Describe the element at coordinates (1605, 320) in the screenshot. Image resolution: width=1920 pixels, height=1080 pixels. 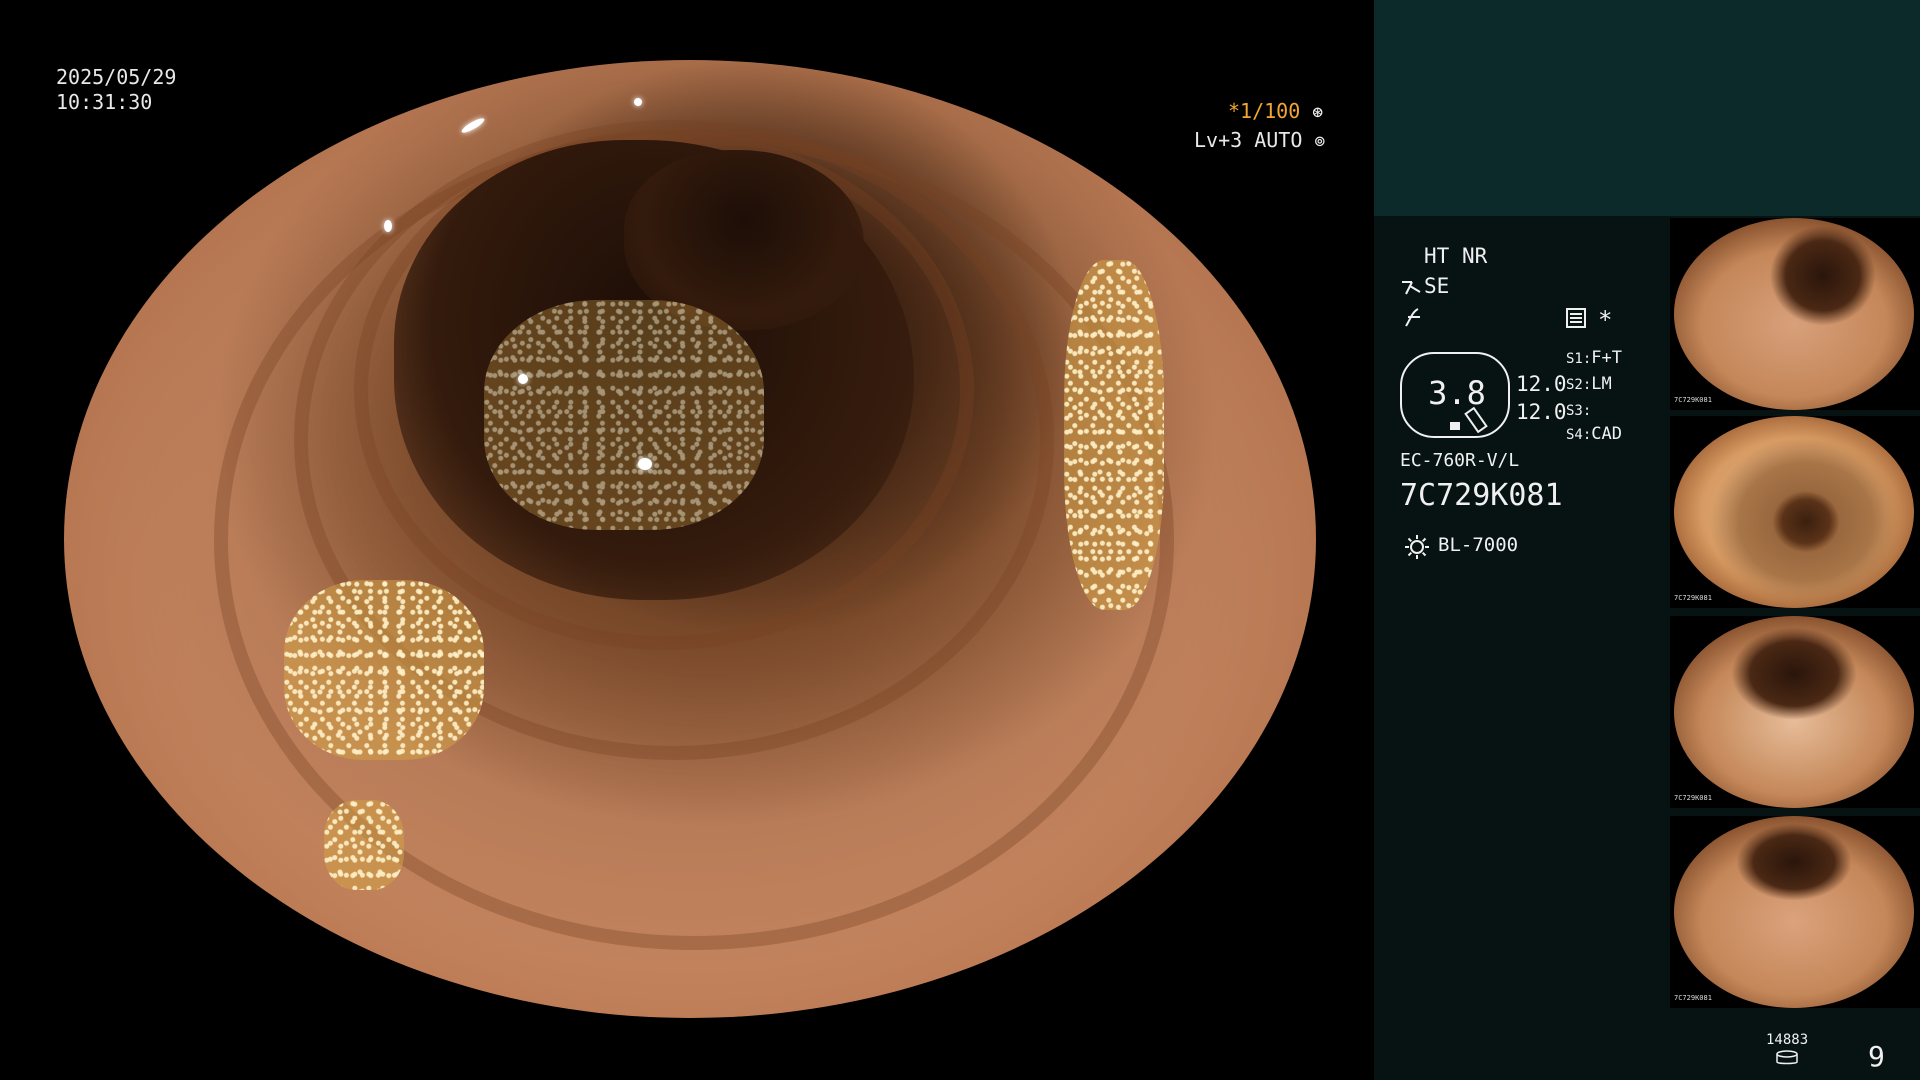
I see `asterisk-indicator: *` at that location.